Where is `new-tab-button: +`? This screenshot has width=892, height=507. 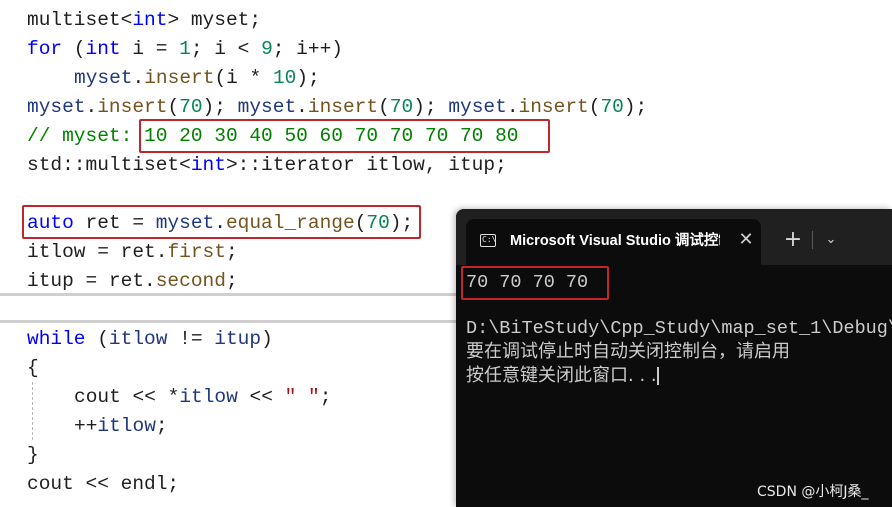
new-tab-button: + is located at coordinates (793, 240).